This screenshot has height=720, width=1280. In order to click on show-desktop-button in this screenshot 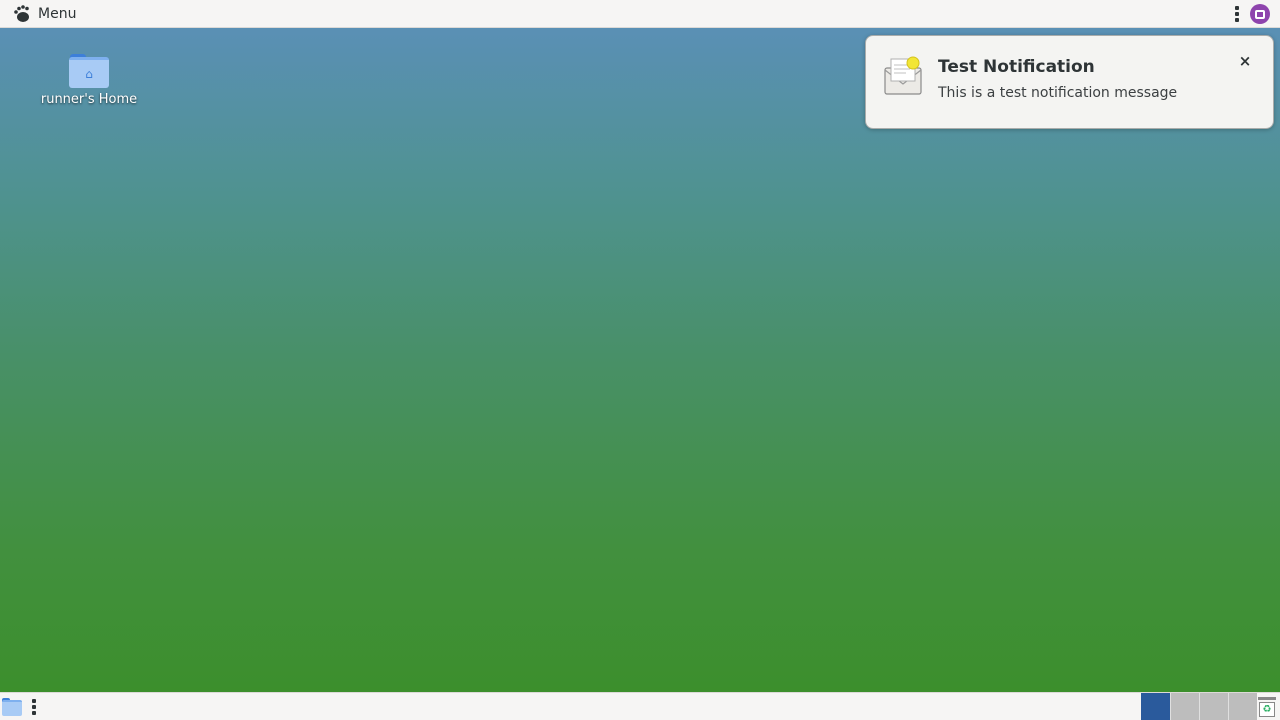, I will do `click(12, 707)`.